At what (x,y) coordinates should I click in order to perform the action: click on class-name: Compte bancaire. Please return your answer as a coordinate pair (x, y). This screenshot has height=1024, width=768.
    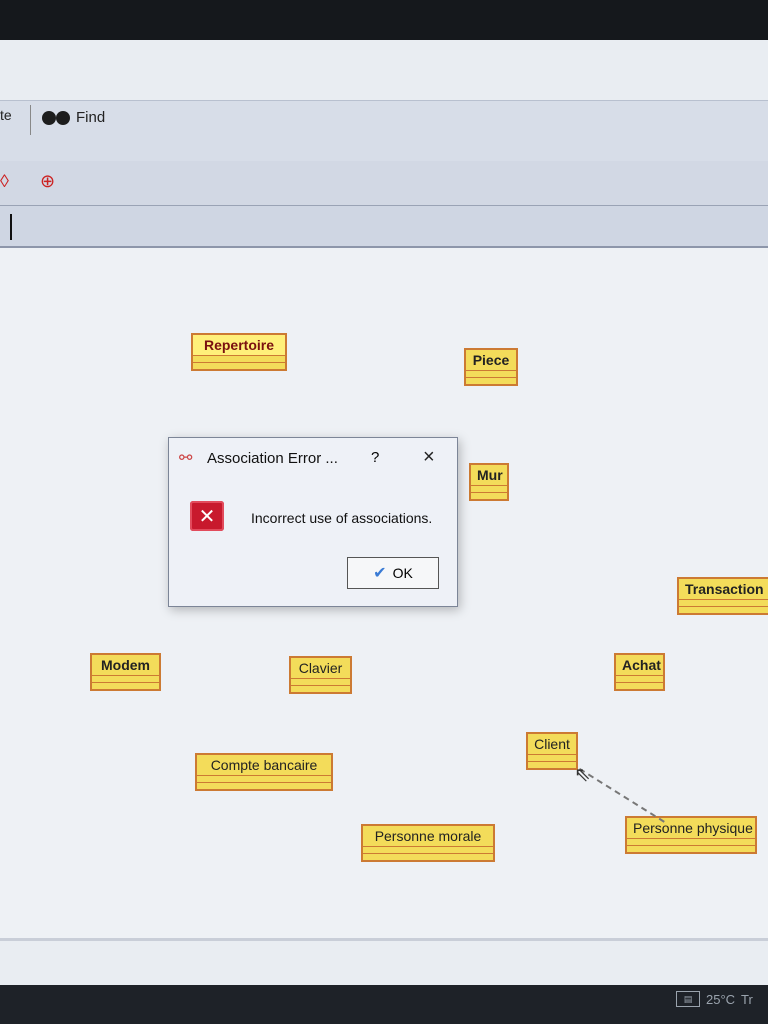
    Looking at the image, I should click on (264, 765).